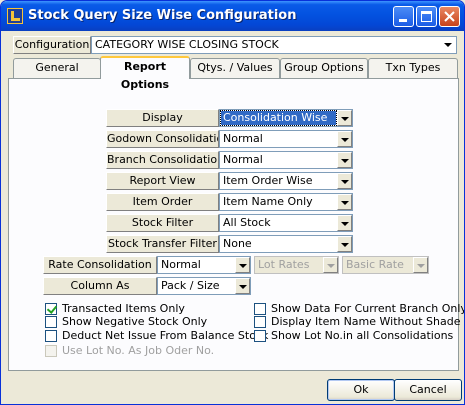  I want to click on display-value: Consolidation Wise, so click(278, 118).